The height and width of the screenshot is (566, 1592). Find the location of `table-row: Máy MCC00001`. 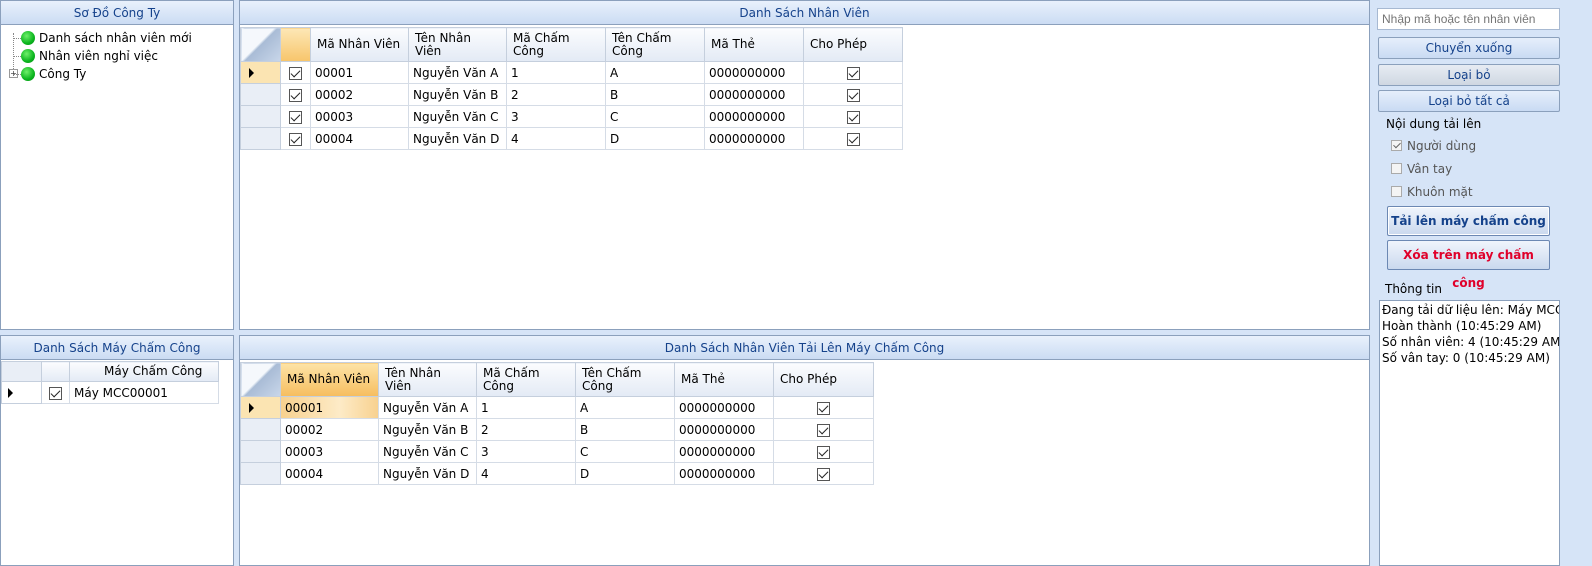

table-row: Máy MCC00001 is located at coordinates (110, 392).